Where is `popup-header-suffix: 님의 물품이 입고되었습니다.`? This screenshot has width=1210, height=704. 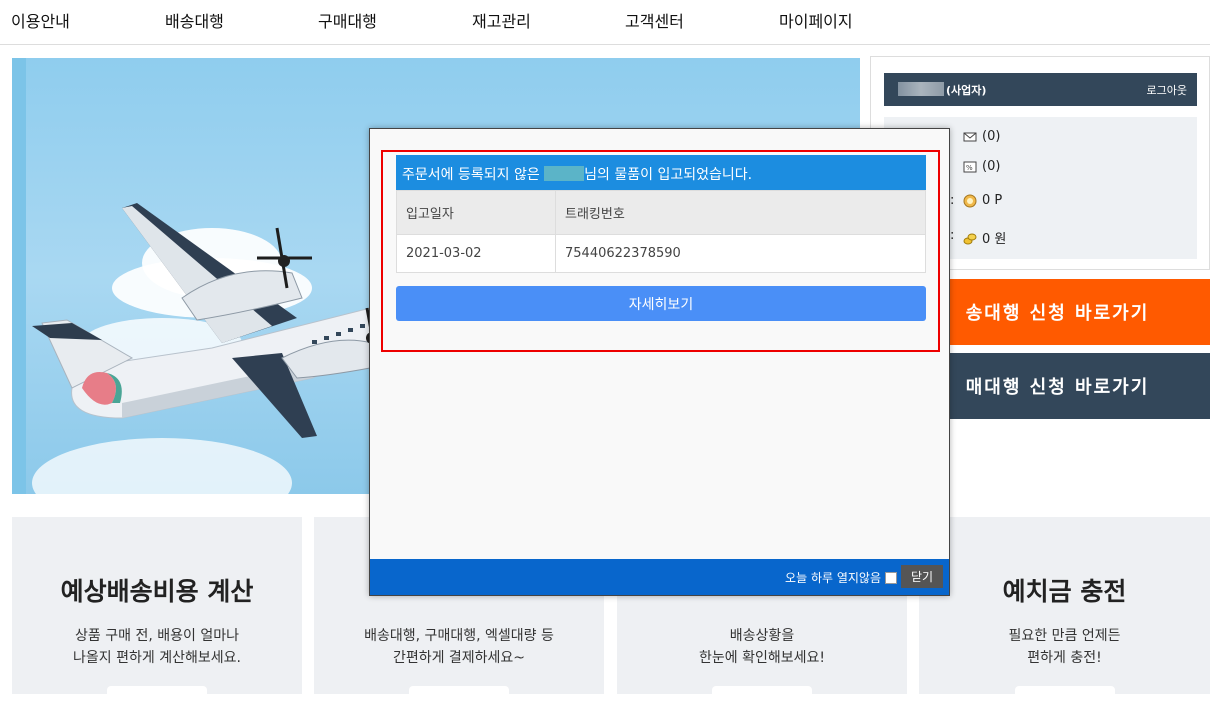
popup-header-suffix: 님의 물품이 입고되었습니다. is located at coordinates (668, 175).